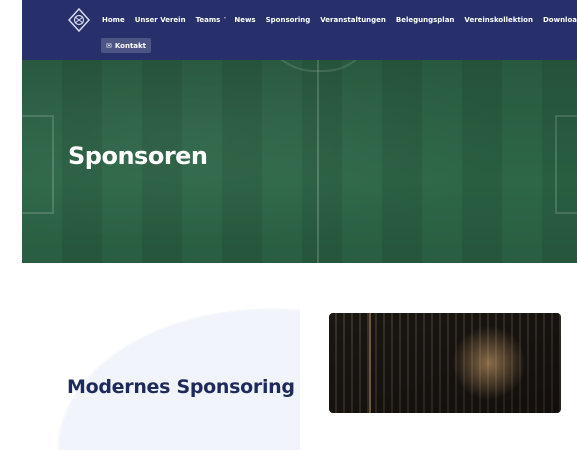  What do you see at coordinates (79, 20) in the screenshot?
I see `club-crest-icon` at bounding box center [79, 20].